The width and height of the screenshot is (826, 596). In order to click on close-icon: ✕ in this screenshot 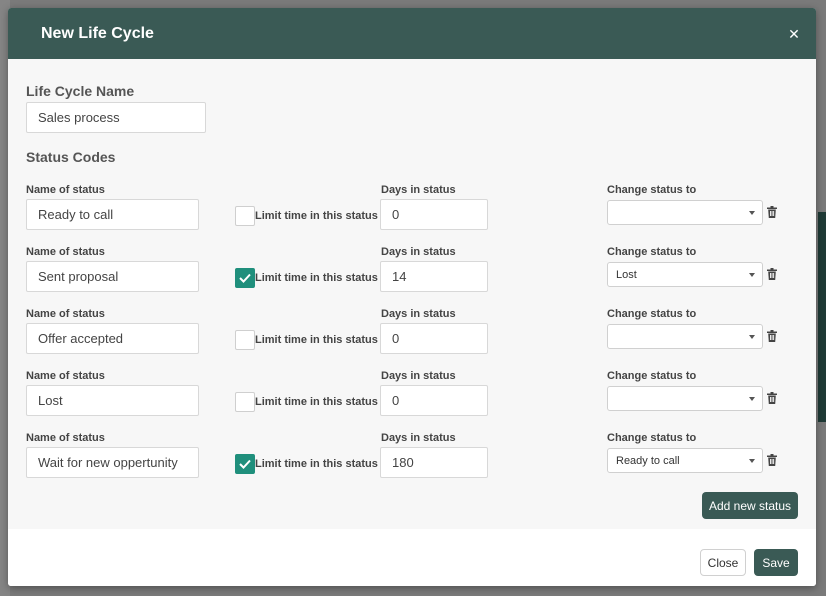, I will do `click(794, 34)`.